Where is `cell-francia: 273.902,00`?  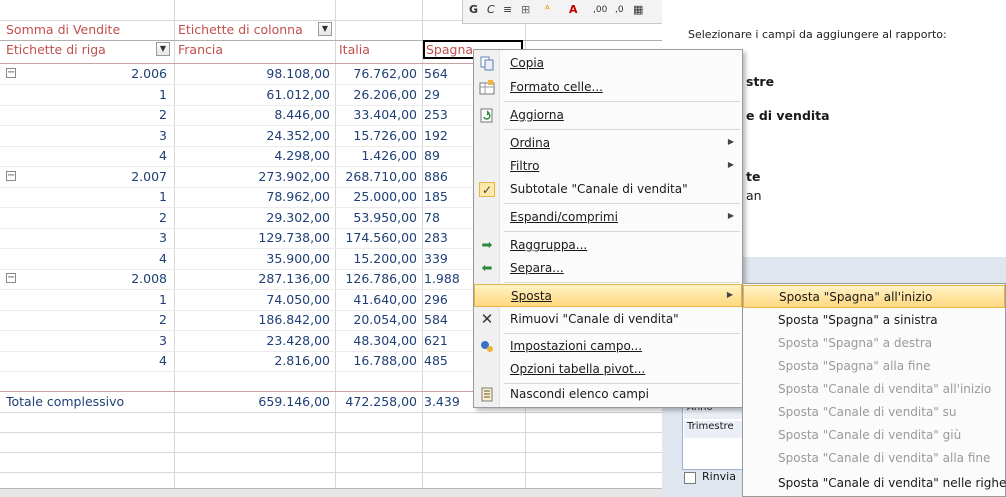
cell-francia: 273.902,00 is located at coordinates (255, 176).